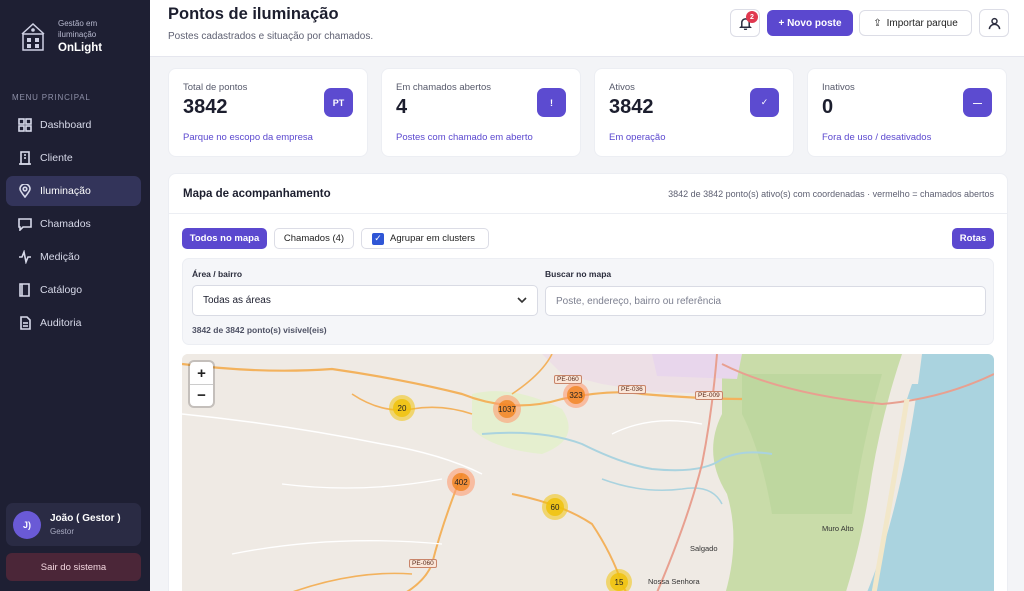 Image resolution: width=1024 pixels, height=591 pixels. I want to click on chat-icon, so click(25, 224).